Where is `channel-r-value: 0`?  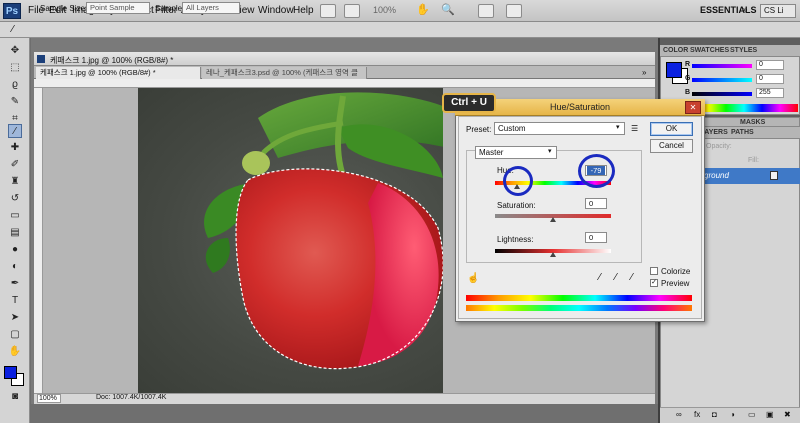
channel-r-value: 0 is located at coordinates (770, 65).